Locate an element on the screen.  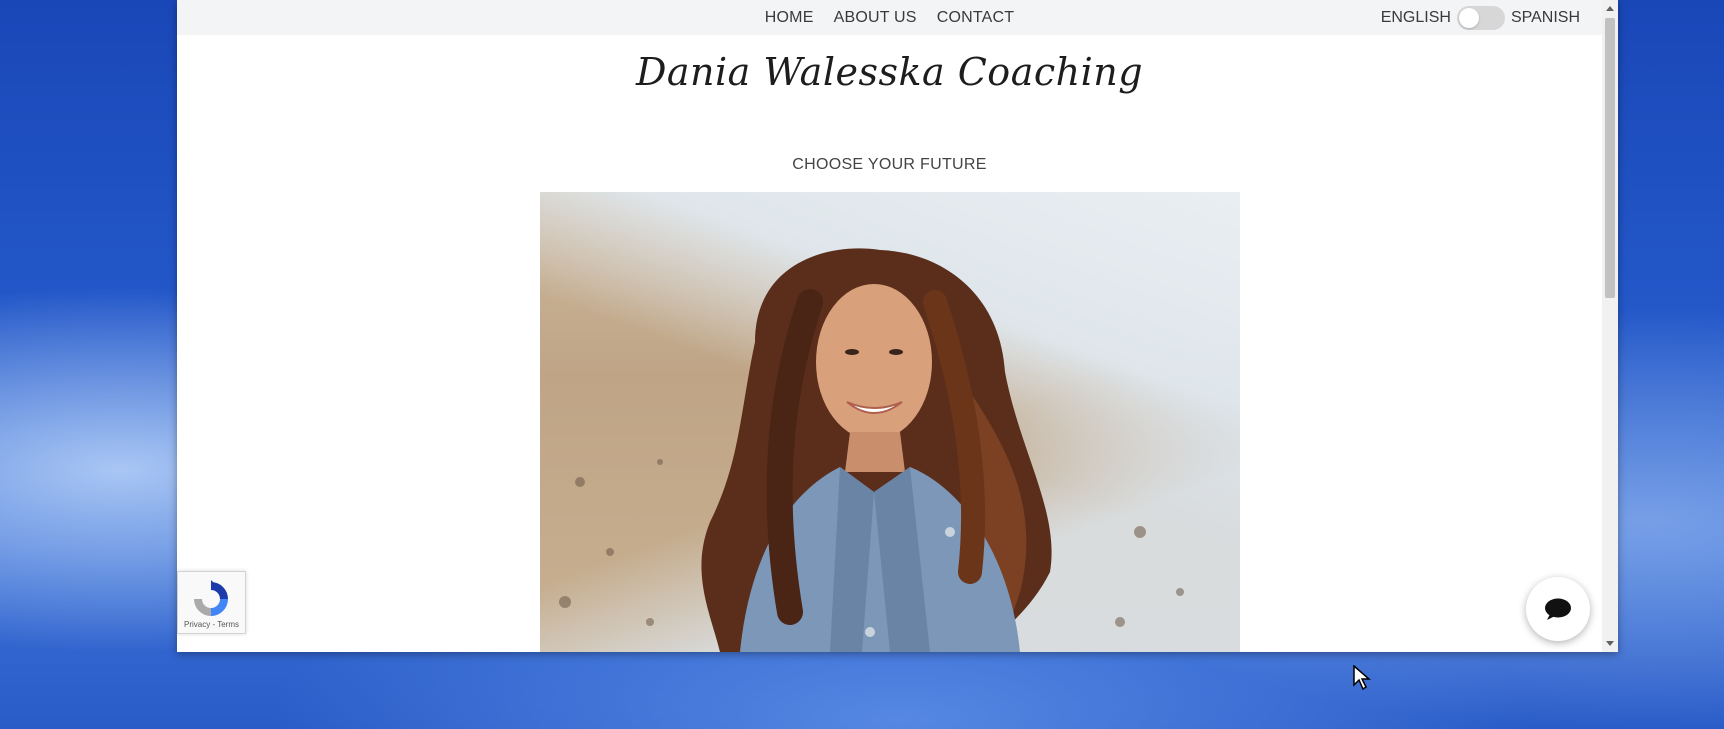
nav-home-link: HOME is located at coordinates (789, 18).